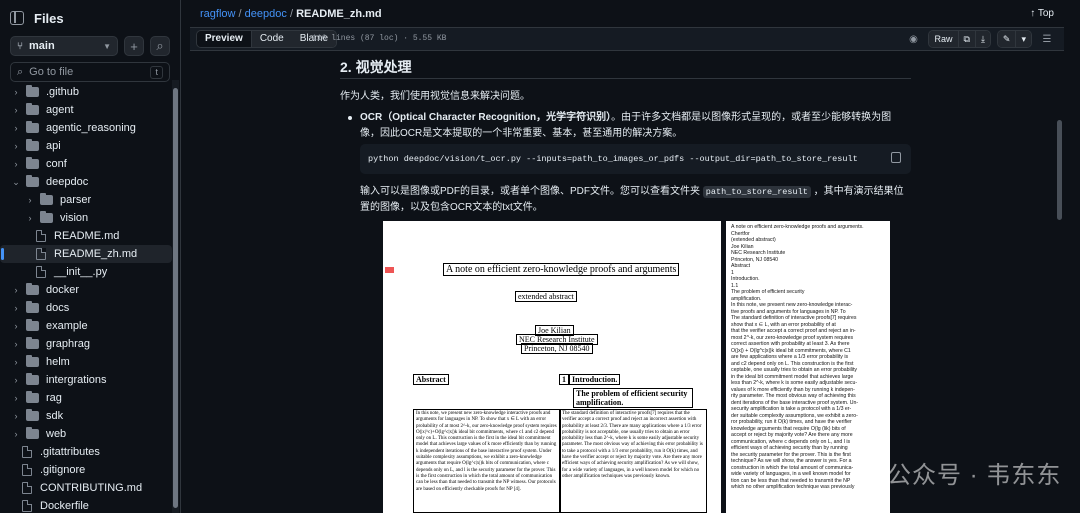  Describe the element at coordinates (58, 362) in the screenshot. I see `tree-item-label: helm` at that location.